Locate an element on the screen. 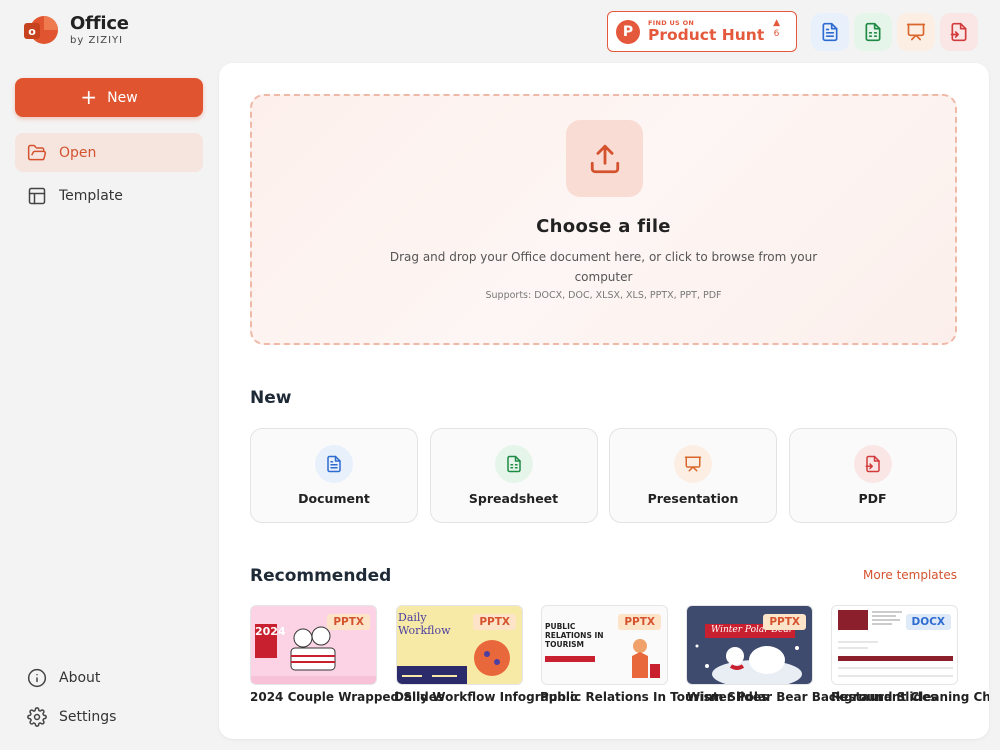  quick-spreadsheet-button is located at coordinates (873, 32).